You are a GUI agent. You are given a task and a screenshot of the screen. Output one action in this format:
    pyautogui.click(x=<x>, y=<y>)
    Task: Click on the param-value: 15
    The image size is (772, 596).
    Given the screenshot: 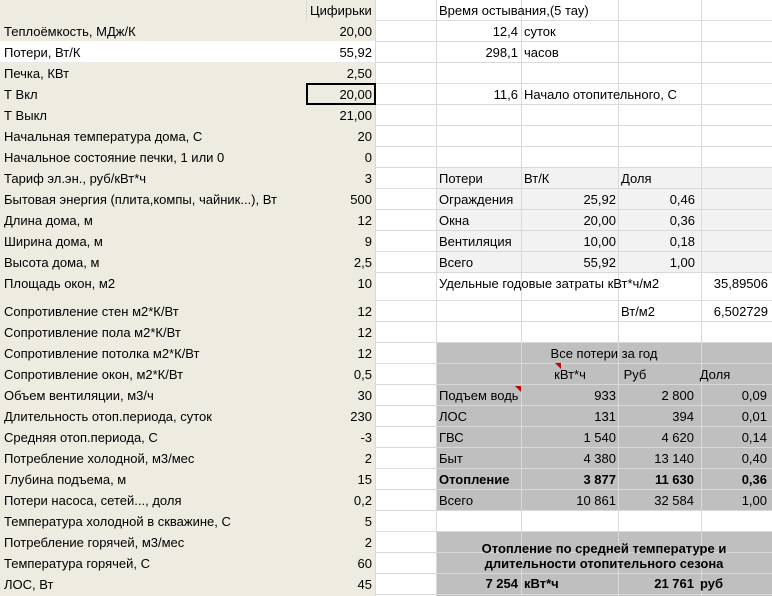 What is the action you would take?
    pyautogui.click(x=340, y=479)
    